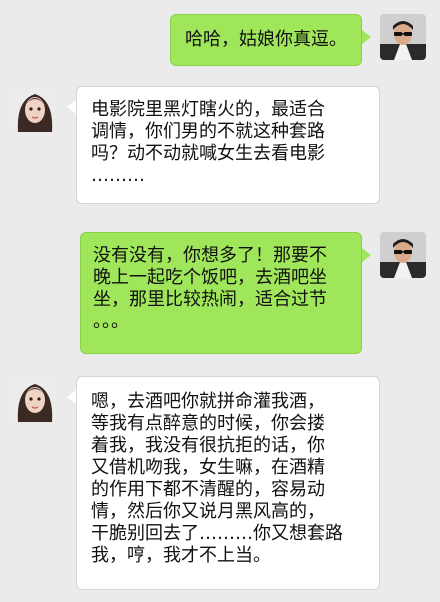 This screenshot has width=440, height=602. I want to click on message-text-line: 。。。, so click(111, 321).